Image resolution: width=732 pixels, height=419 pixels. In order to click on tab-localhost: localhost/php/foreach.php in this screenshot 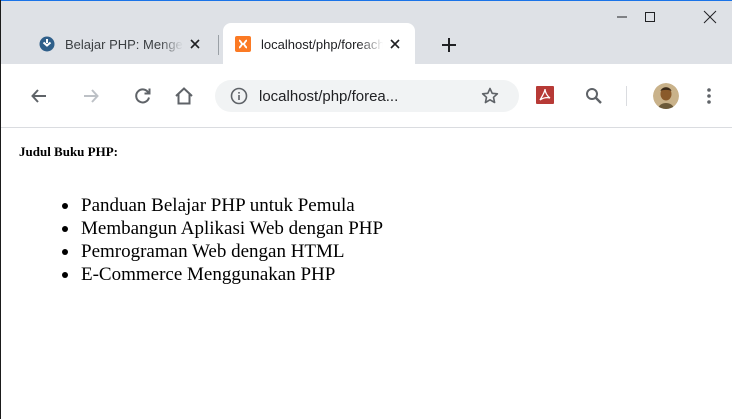, I will do `click(319, 44)`.